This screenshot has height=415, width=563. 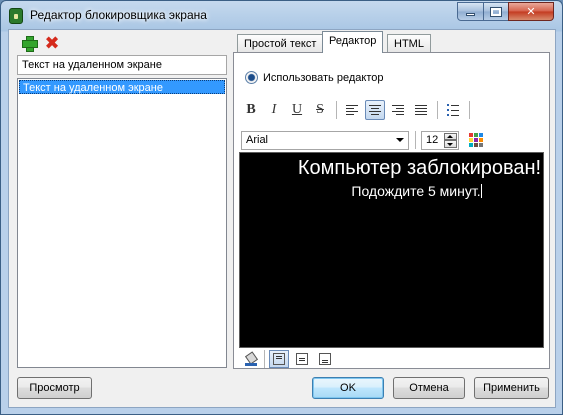 I want to click on tab-editor: Редактор, so click(x=353, y=42).